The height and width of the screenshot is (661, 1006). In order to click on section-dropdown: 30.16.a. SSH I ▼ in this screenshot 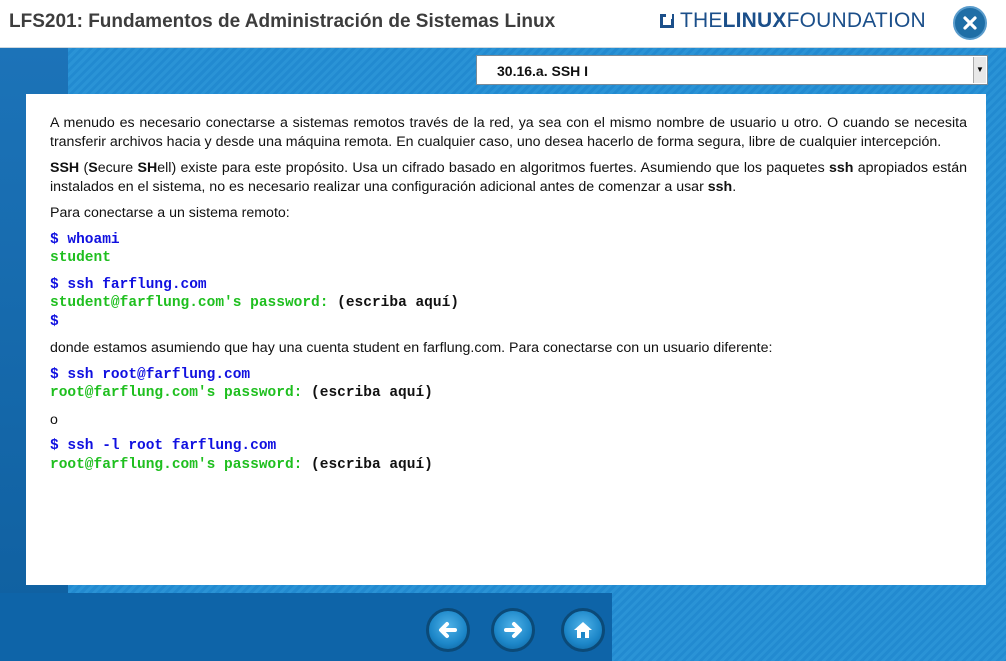, I will do `click(732, 70)`.